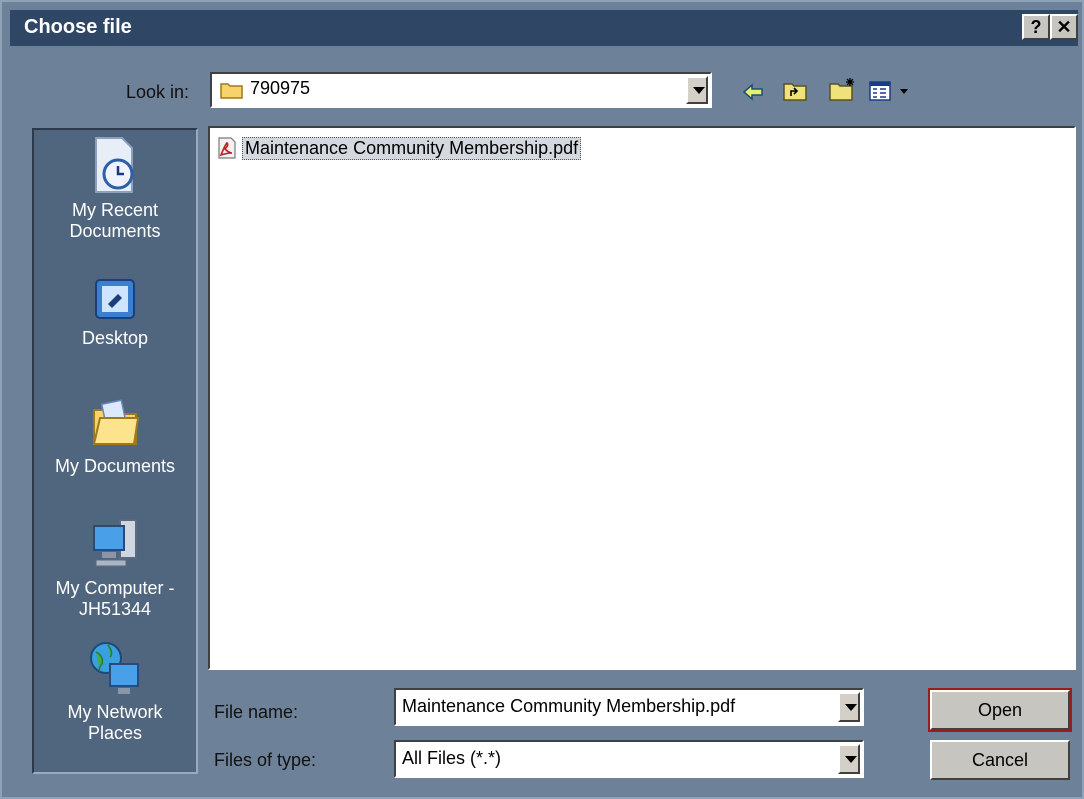 The height and width of the screenshot is (799, 1084). What do you see at coordinates (115, 733) in the screenshot?
I see `place-network-label-2: Places` at bounding box center [115, 733].